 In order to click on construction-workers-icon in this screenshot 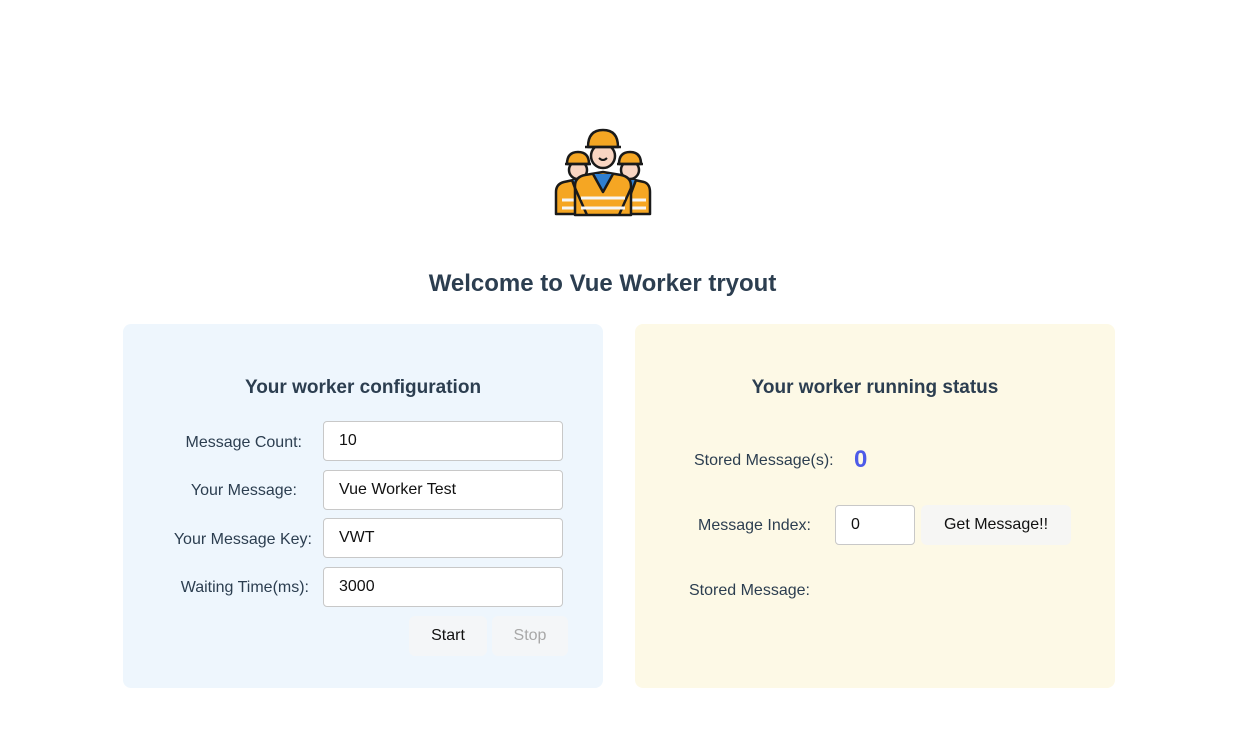, I will do `click(603, 172)`.